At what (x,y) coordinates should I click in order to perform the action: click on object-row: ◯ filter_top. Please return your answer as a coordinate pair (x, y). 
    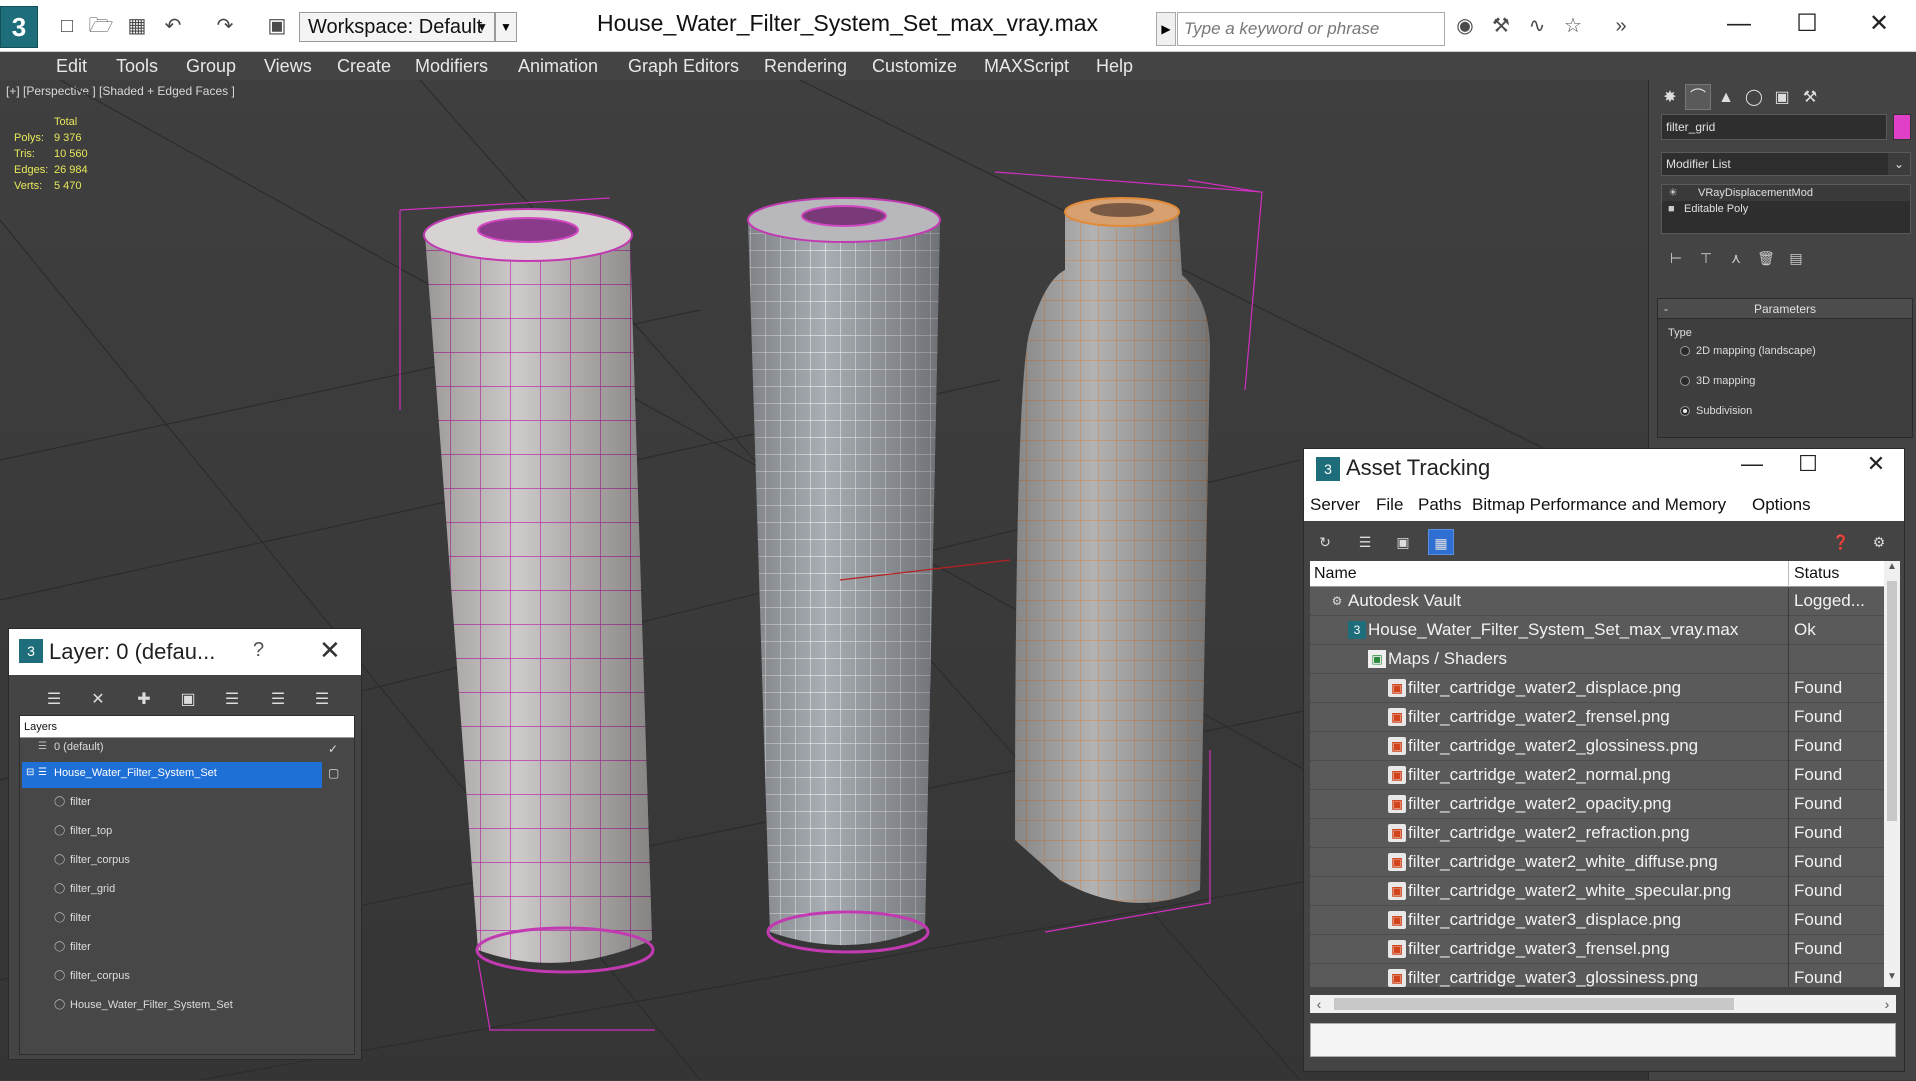
    Looking at the image, I should click on (187, 832).